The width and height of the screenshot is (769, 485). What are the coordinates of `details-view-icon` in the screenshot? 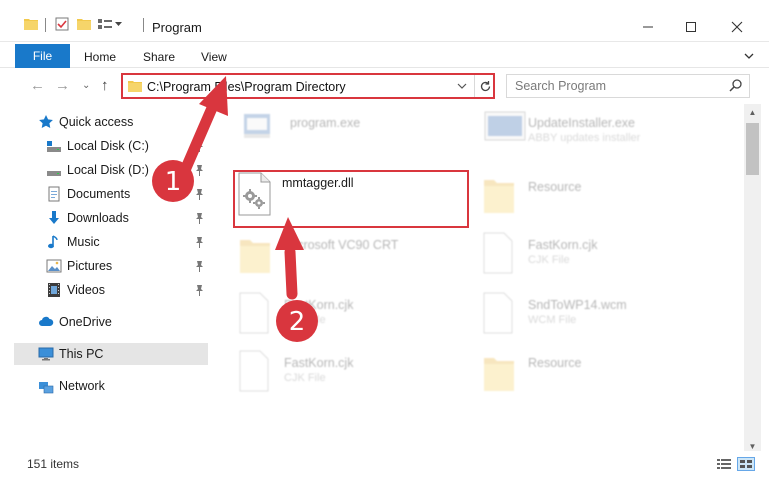 It's located at (724, 464).